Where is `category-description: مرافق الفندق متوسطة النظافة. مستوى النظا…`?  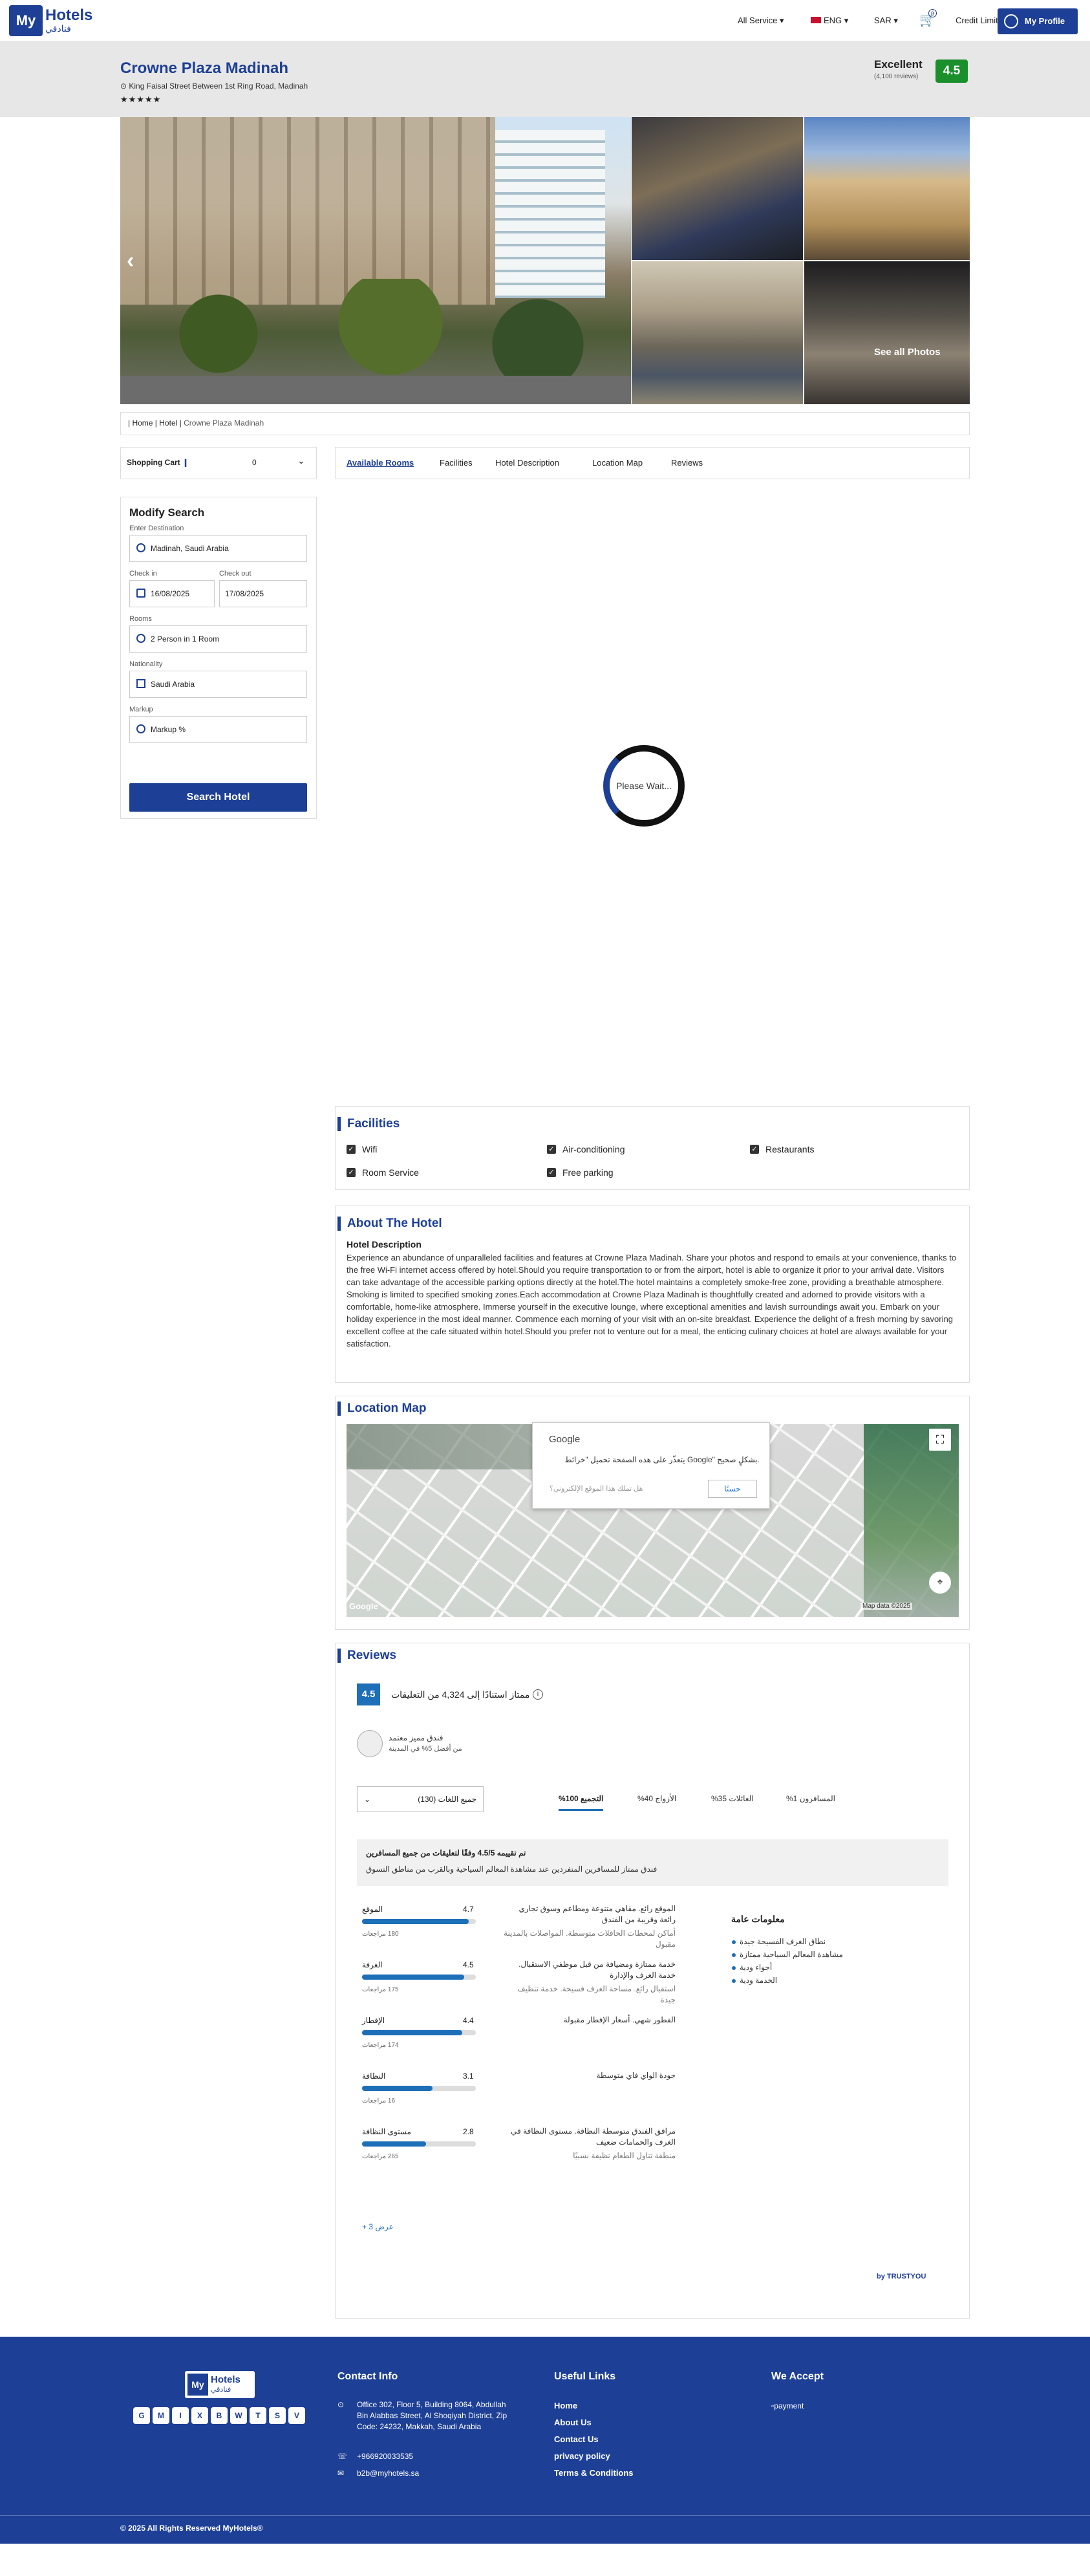
category-description: مرافق الفندق متوسطة النظافة. مستوى النظا… is located at coordinates (593, 2137).